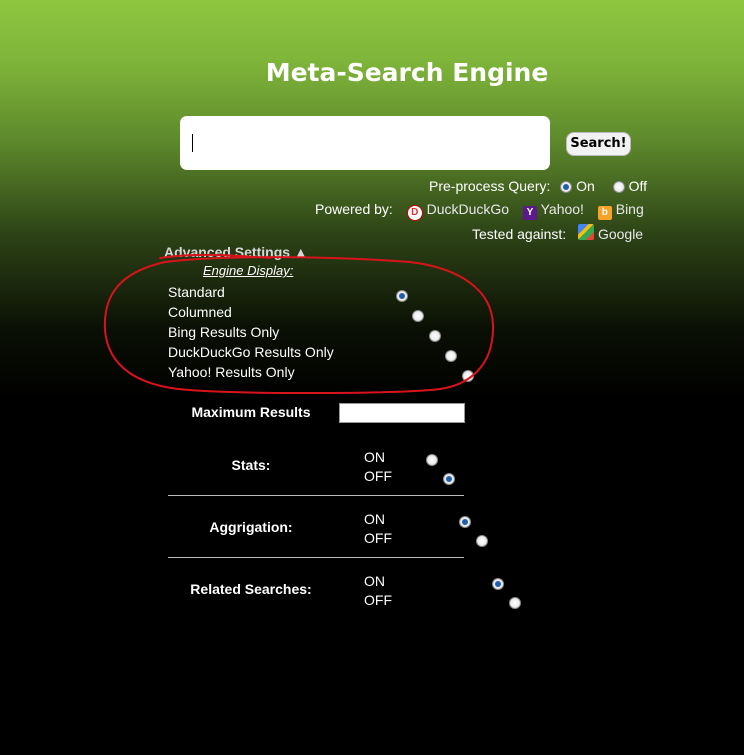  What do you see at coordinates (251, 465) in the screenshot?
I see `stats-label: Stats:` at bounding box center [251, 465].